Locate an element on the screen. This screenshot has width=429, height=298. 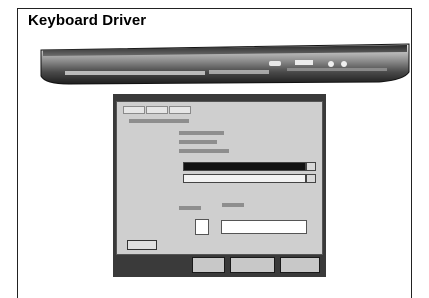
dialog-box is located at coordinates (202, 227).